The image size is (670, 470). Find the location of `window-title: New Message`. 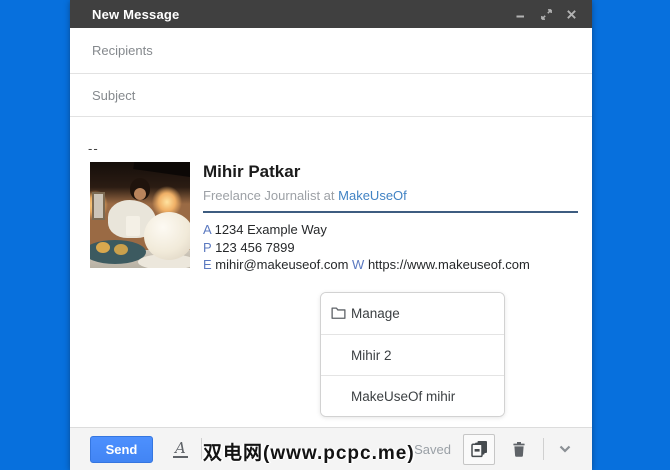

window-title: New Message is located at coordinates (136, 14).